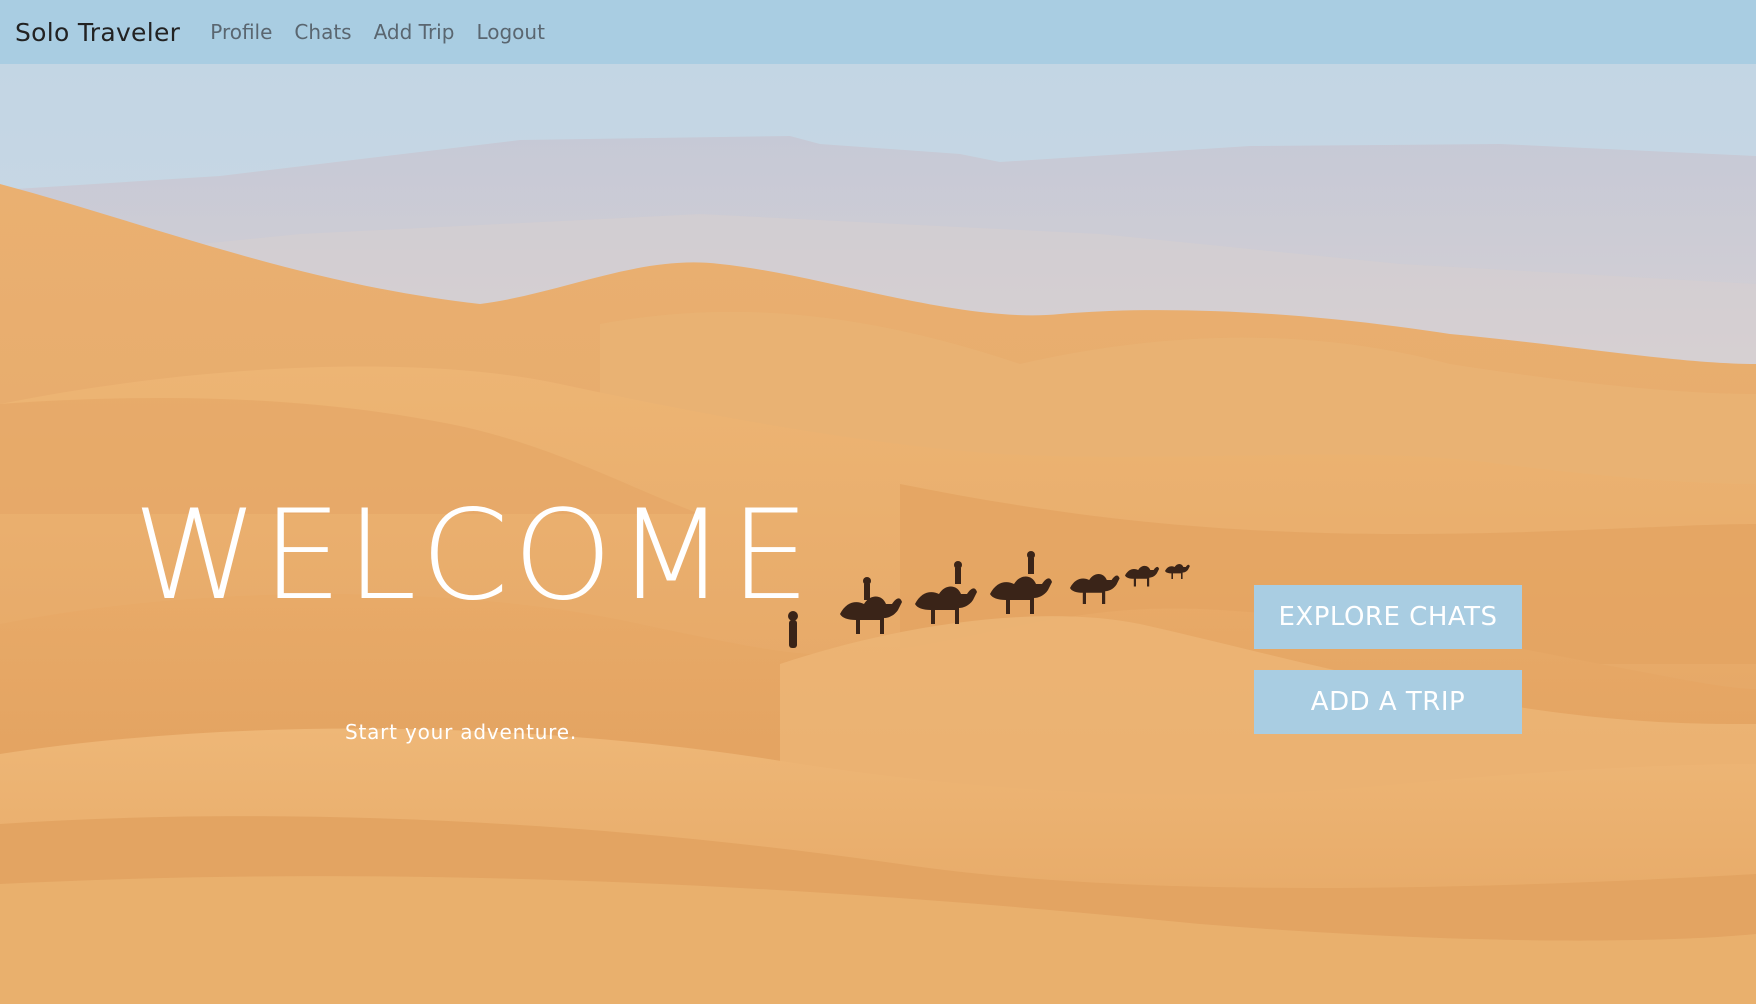  I want to click on hero-tagline: Start your adventure., so click(461, 732).